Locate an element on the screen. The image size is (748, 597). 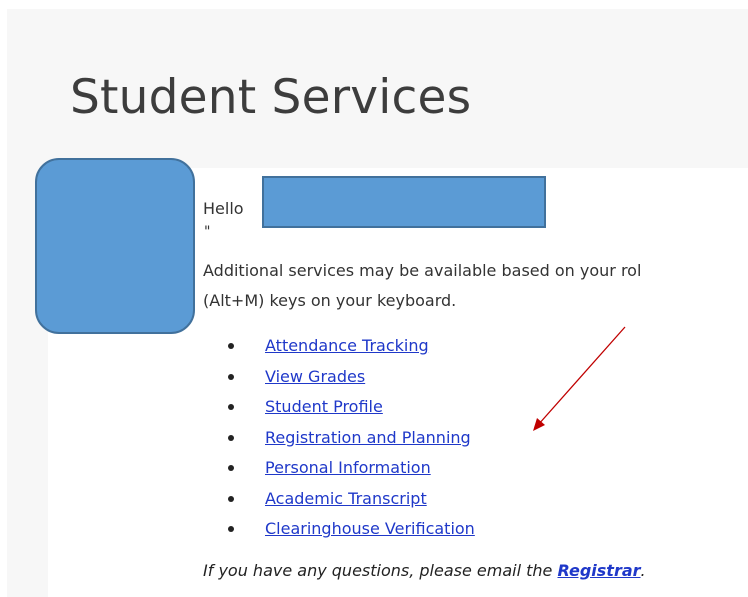
list-item: View Grades is located at coordinates (351, 377).